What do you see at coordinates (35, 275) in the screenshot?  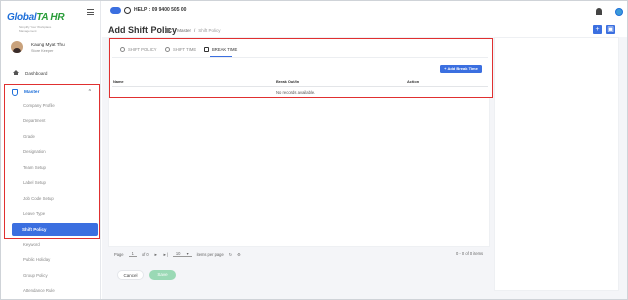 I see `sidebar-sub-item: Group Policy` at bounding box center [35, 275].